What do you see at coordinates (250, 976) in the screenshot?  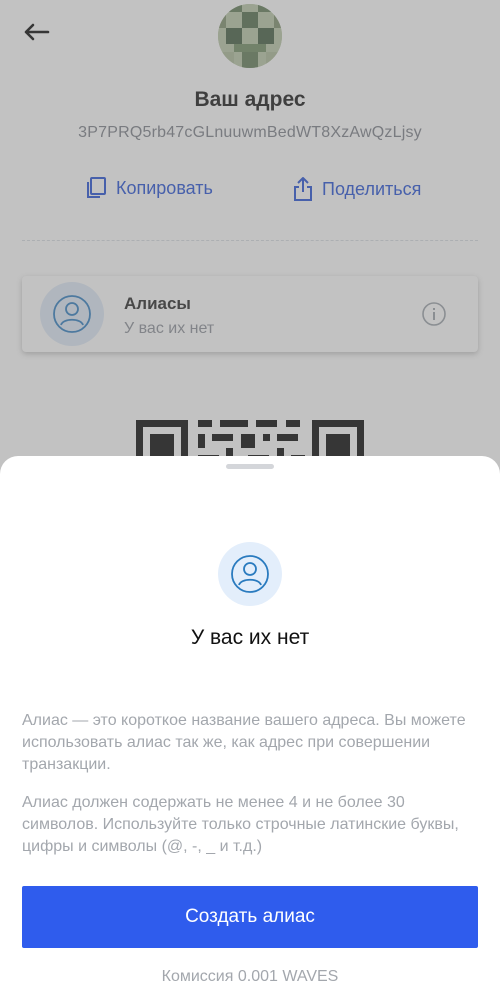 I see `fee-text: Комиссия 0.001 WAVES` at bounding box center [250, 976].